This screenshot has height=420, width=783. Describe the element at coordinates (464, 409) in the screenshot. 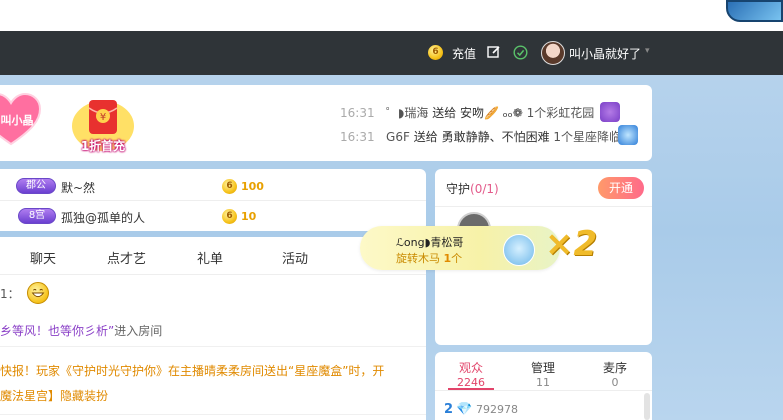

I see `diamond-icon: 💎` at that location.